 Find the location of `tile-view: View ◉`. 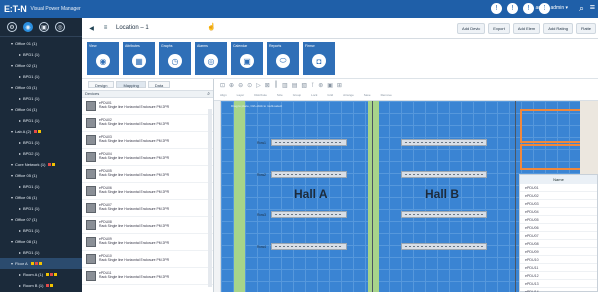

tile-view: View ◉ is located at coordinates (103, 58).